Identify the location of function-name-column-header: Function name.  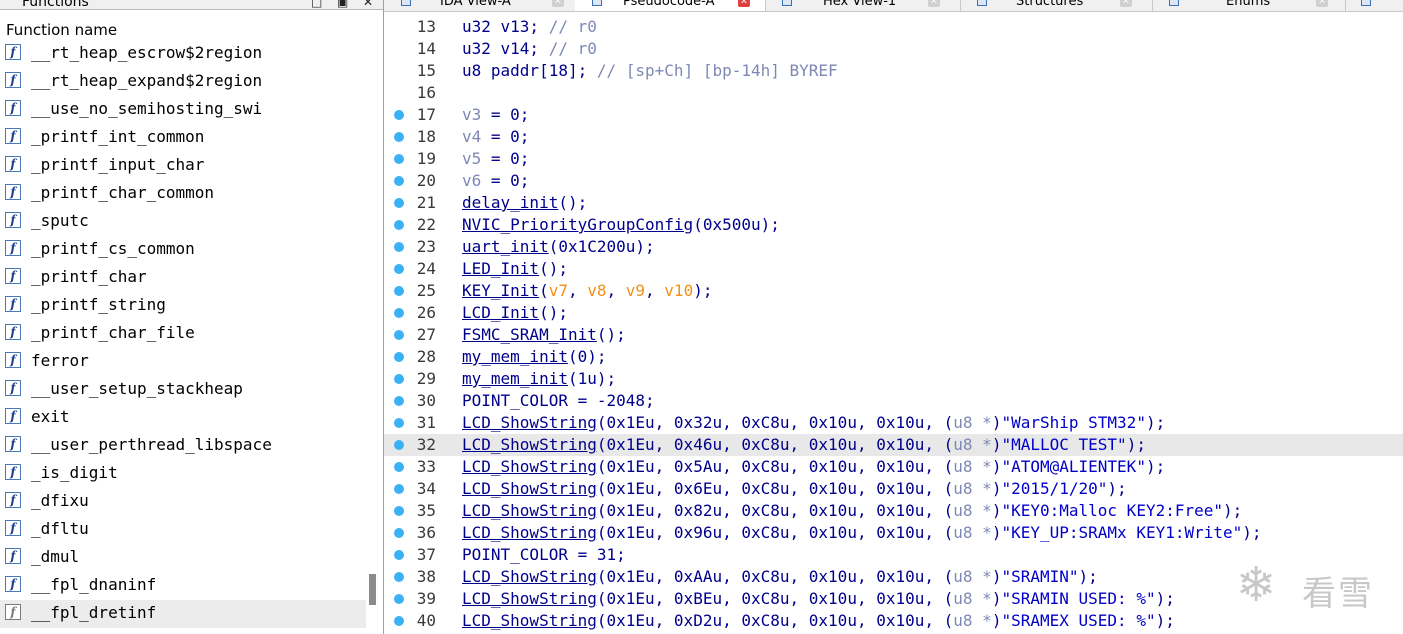
(191, 30).